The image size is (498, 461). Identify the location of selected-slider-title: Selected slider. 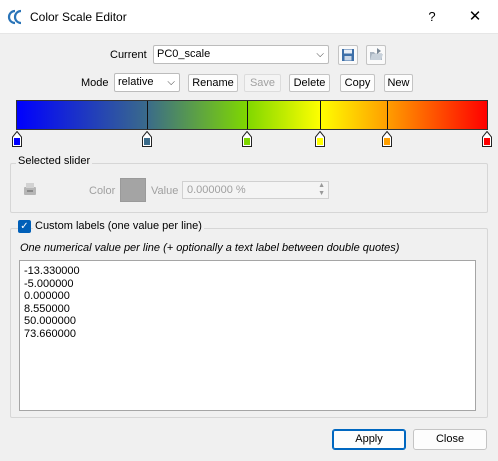
(54, 161).